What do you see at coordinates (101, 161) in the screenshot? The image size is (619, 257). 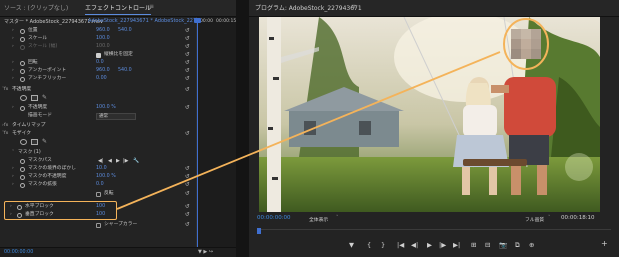 I see `mask-track-back-button: ◀|` at bounding box center [101, 161].